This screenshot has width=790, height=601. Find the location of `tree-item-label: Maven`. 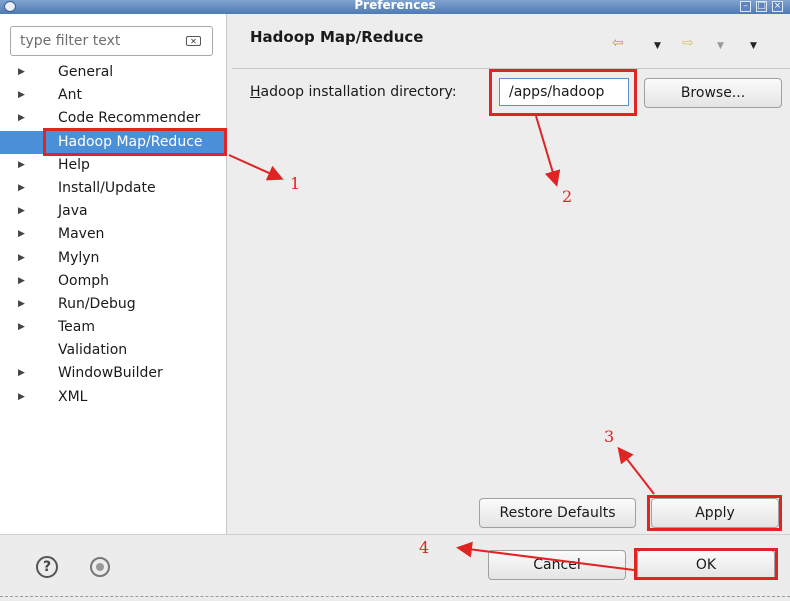

tree-item-label: Maven is located at coordinates (81, 234).